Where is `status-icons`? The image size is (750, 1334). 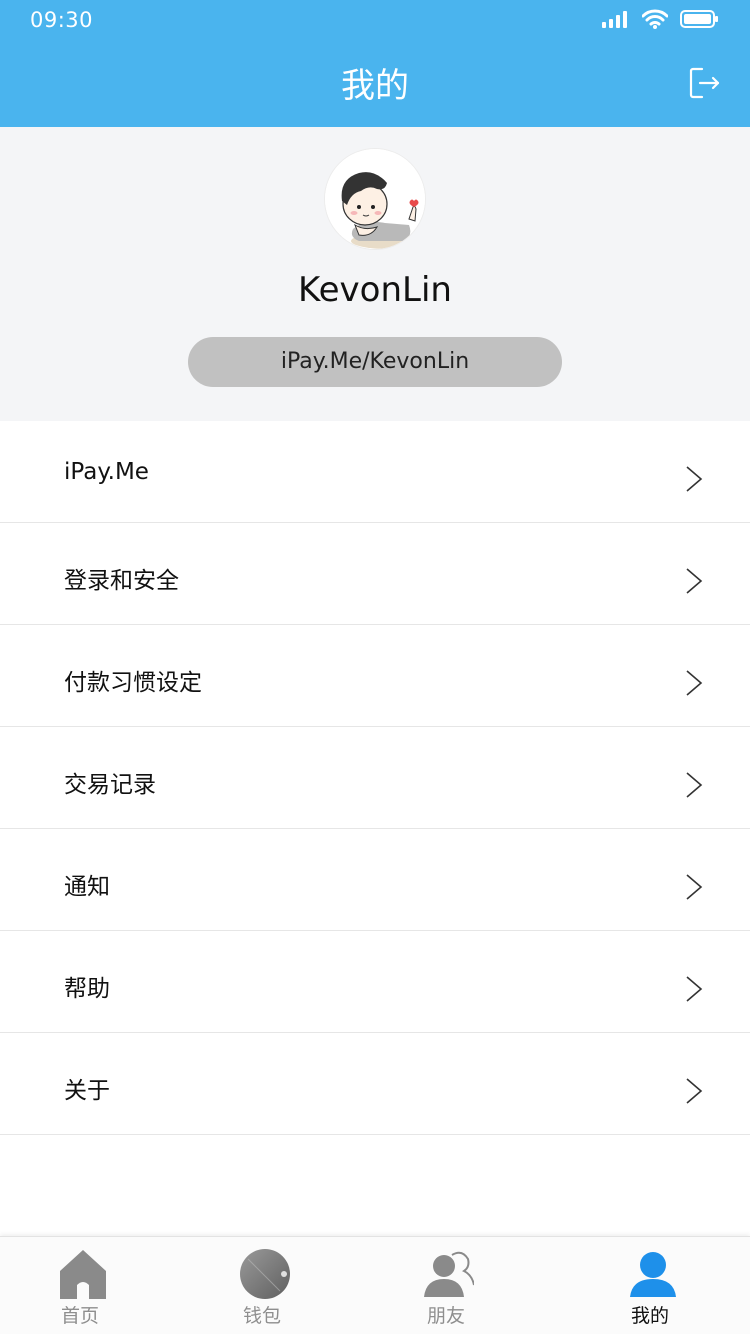 status-icons is located at coordinates (661, 19).